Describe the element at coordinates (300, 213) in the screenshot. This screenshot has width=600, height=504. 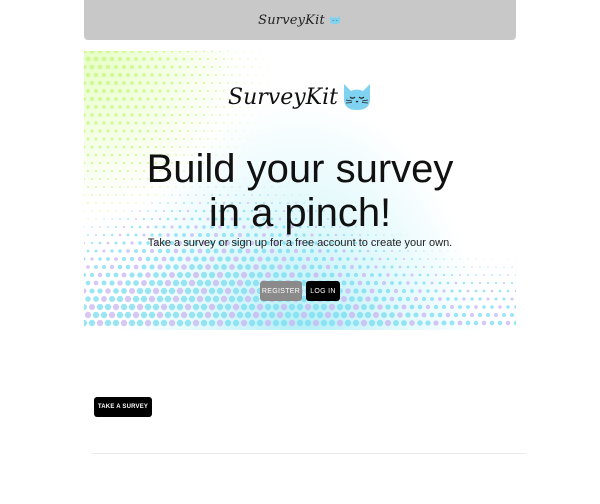
I see `hero-title-line2: in a pinch!` at that location.